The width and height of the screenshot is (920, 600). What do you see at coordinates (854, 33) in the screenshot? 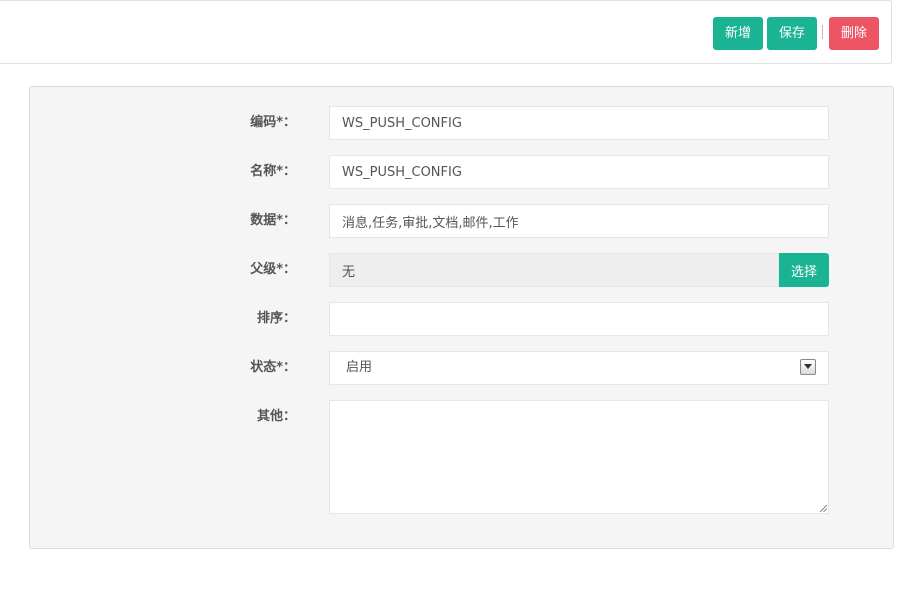
I see `delete-button: 删除` at bounding box center [854, 33].